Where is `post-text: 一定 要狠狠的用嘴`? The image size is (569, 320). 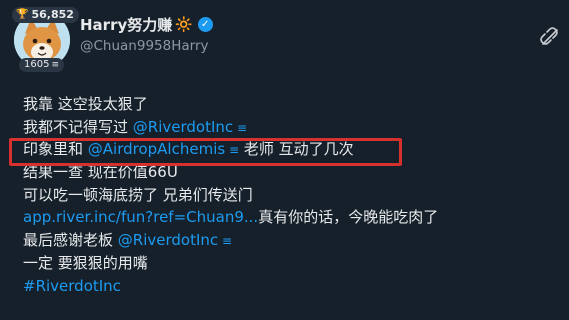 post-text: 一定 要狠狠的用嘴 is located at coordinates (85, 262).